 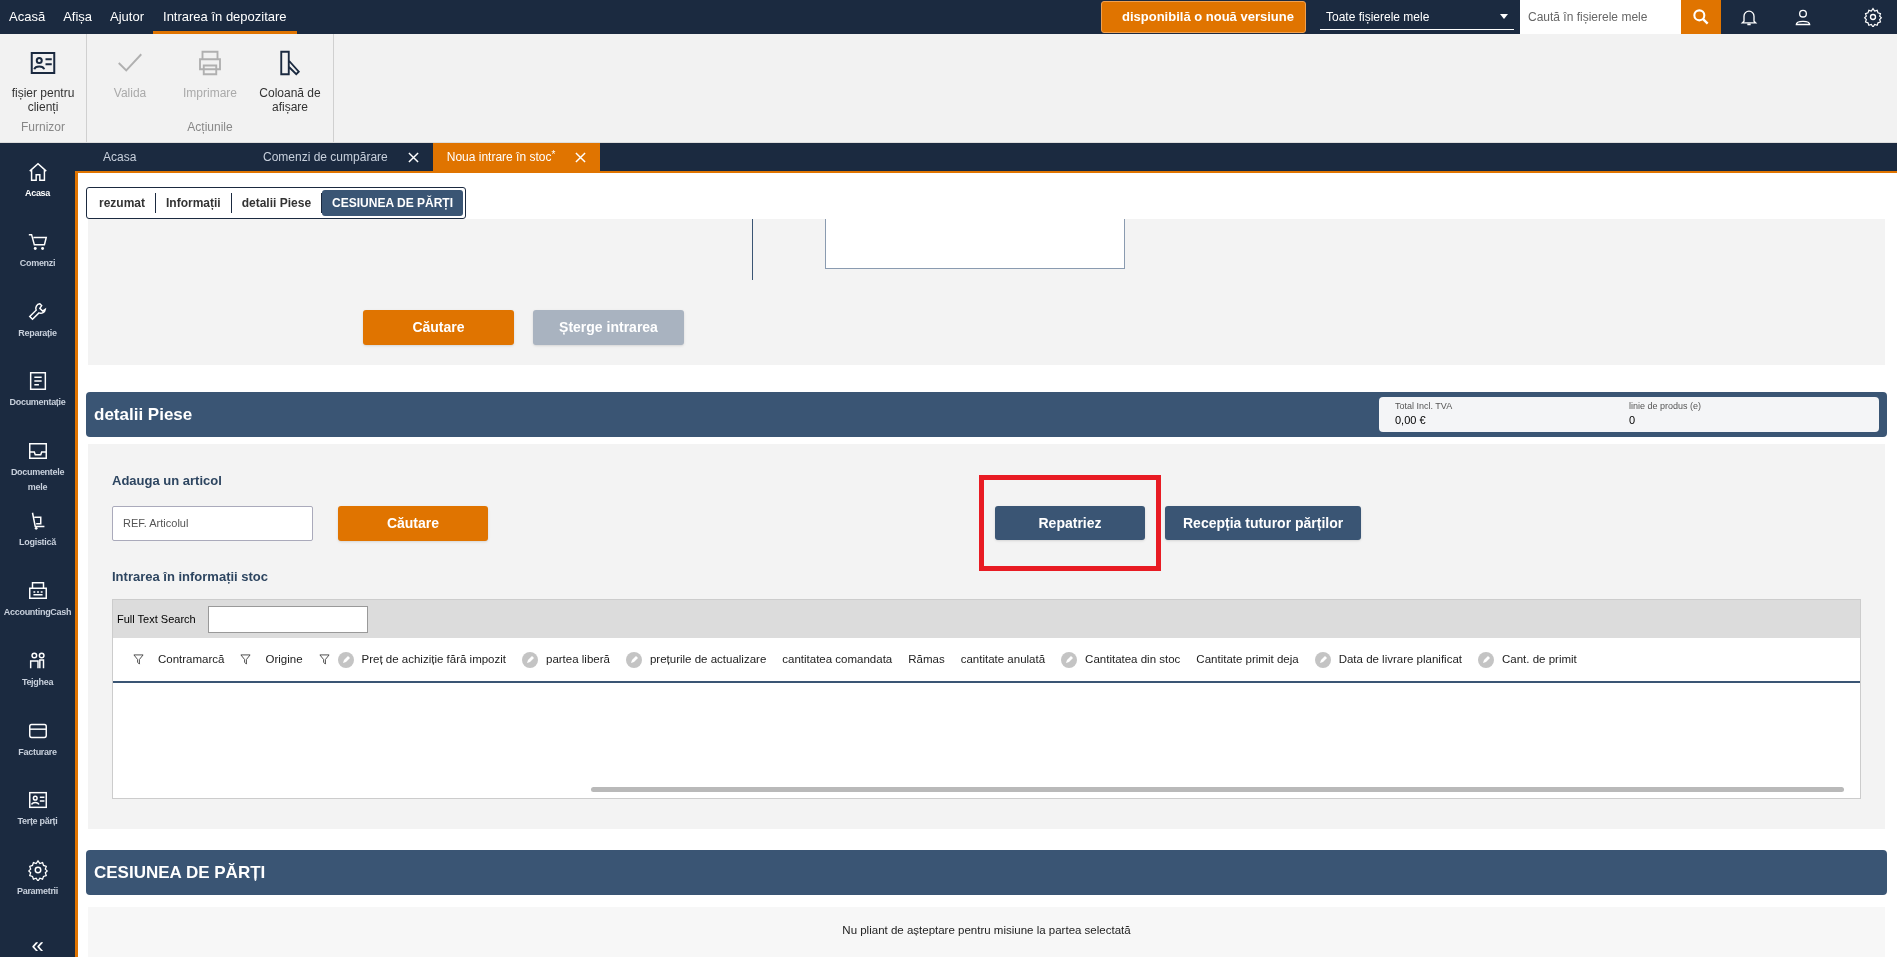 What do you see at coordinates (1417, 17) in the screenshot?
I see `scope-dropdown: Toate fișierele mele` at bounding box center [1417, 17].